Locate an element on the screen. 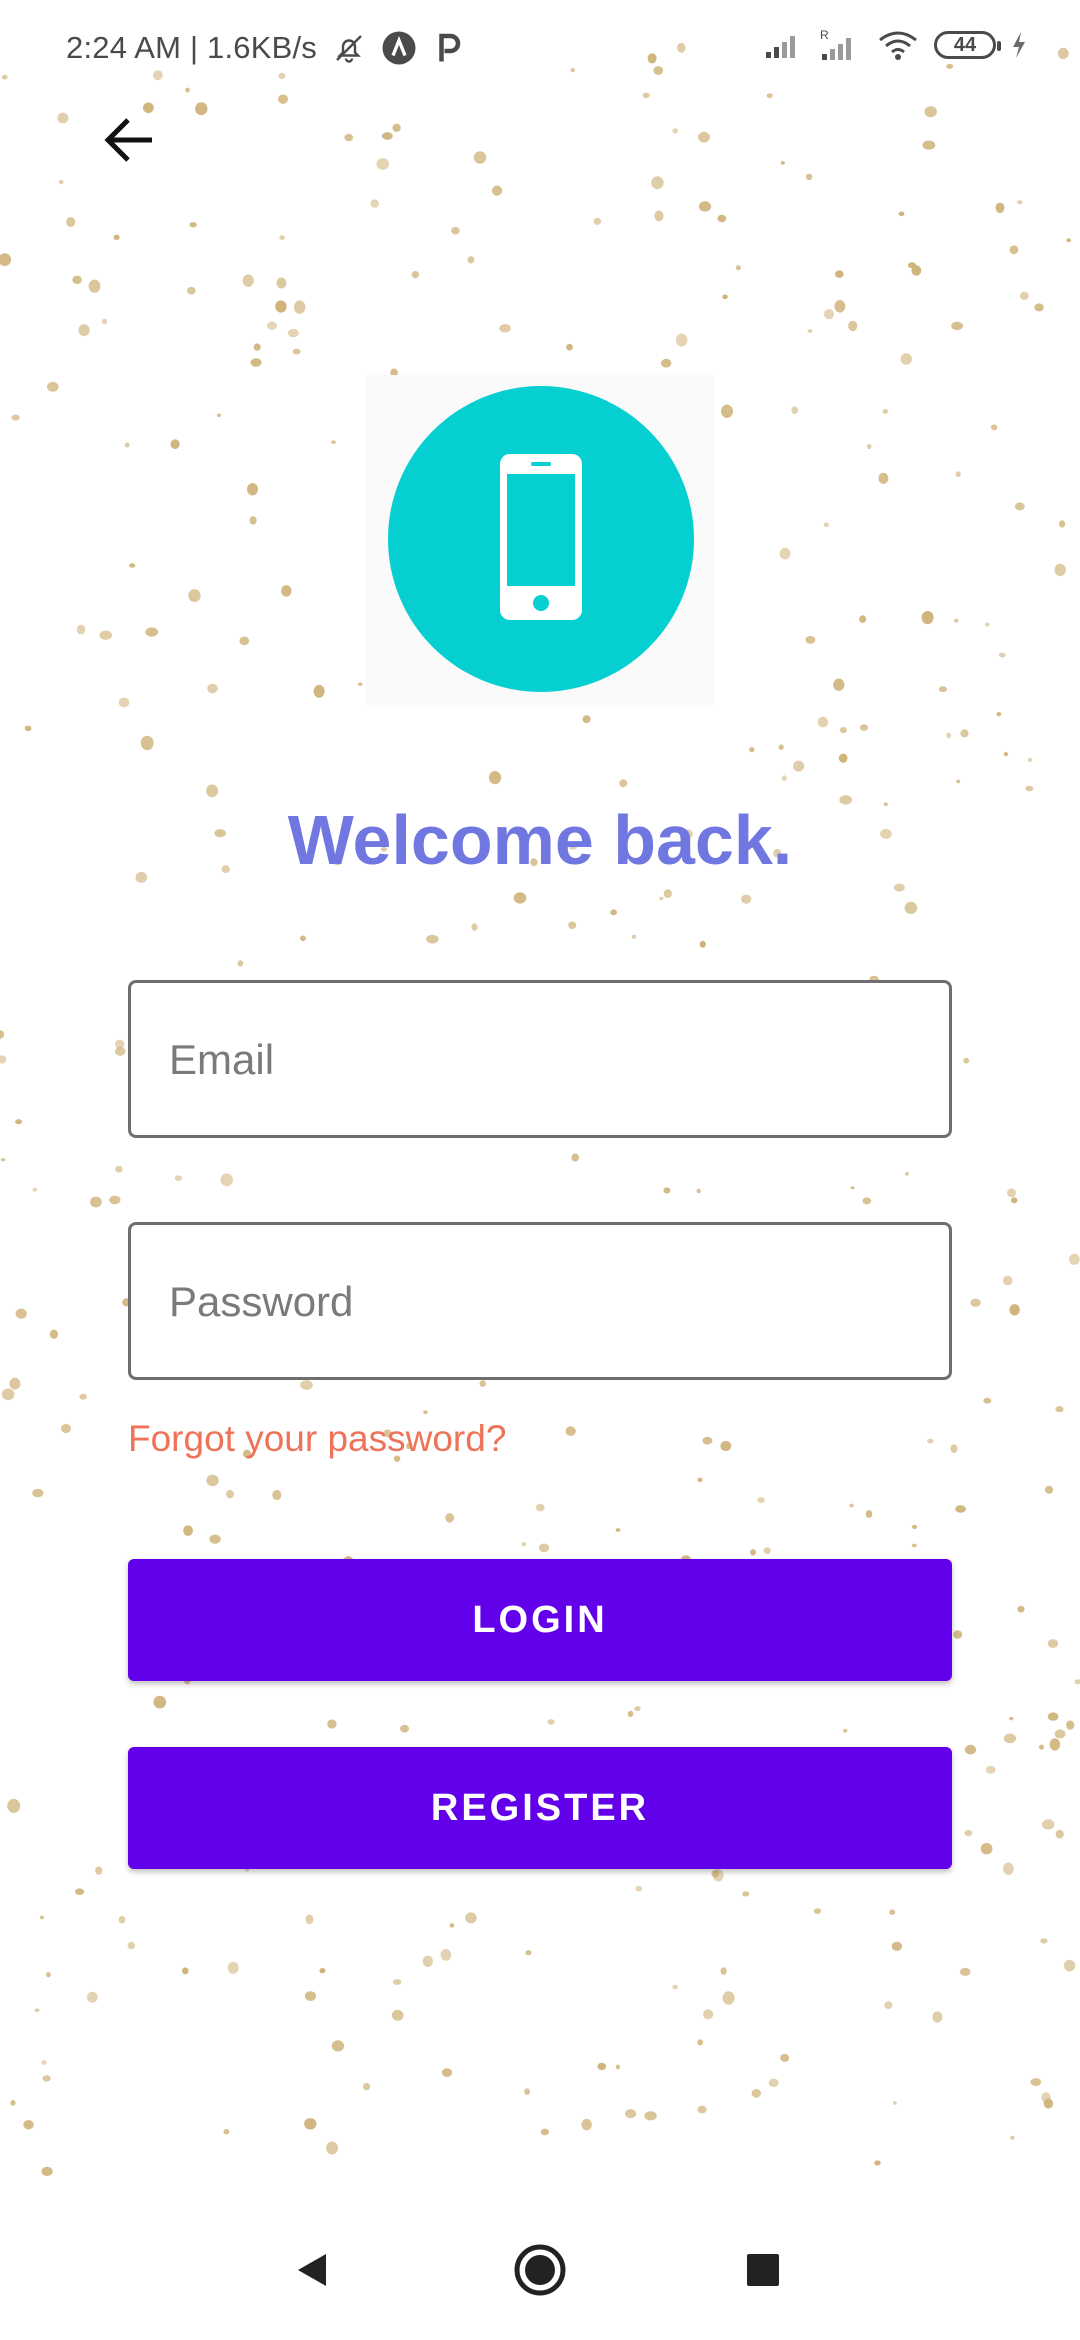 The image size is (1080, 2340). email-field is located at coordinates (549, 1060).